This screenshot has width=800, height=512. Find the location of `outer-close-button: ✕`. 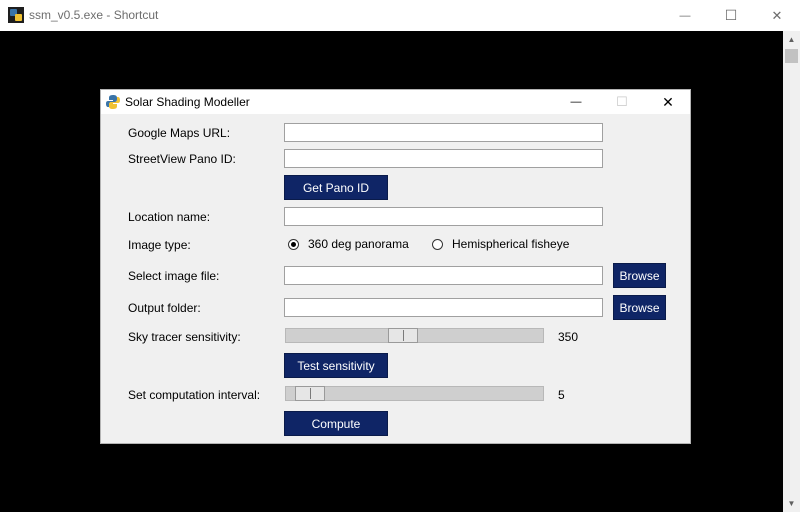

outer-close-button: ✕ is located at coordinates (777, 15).